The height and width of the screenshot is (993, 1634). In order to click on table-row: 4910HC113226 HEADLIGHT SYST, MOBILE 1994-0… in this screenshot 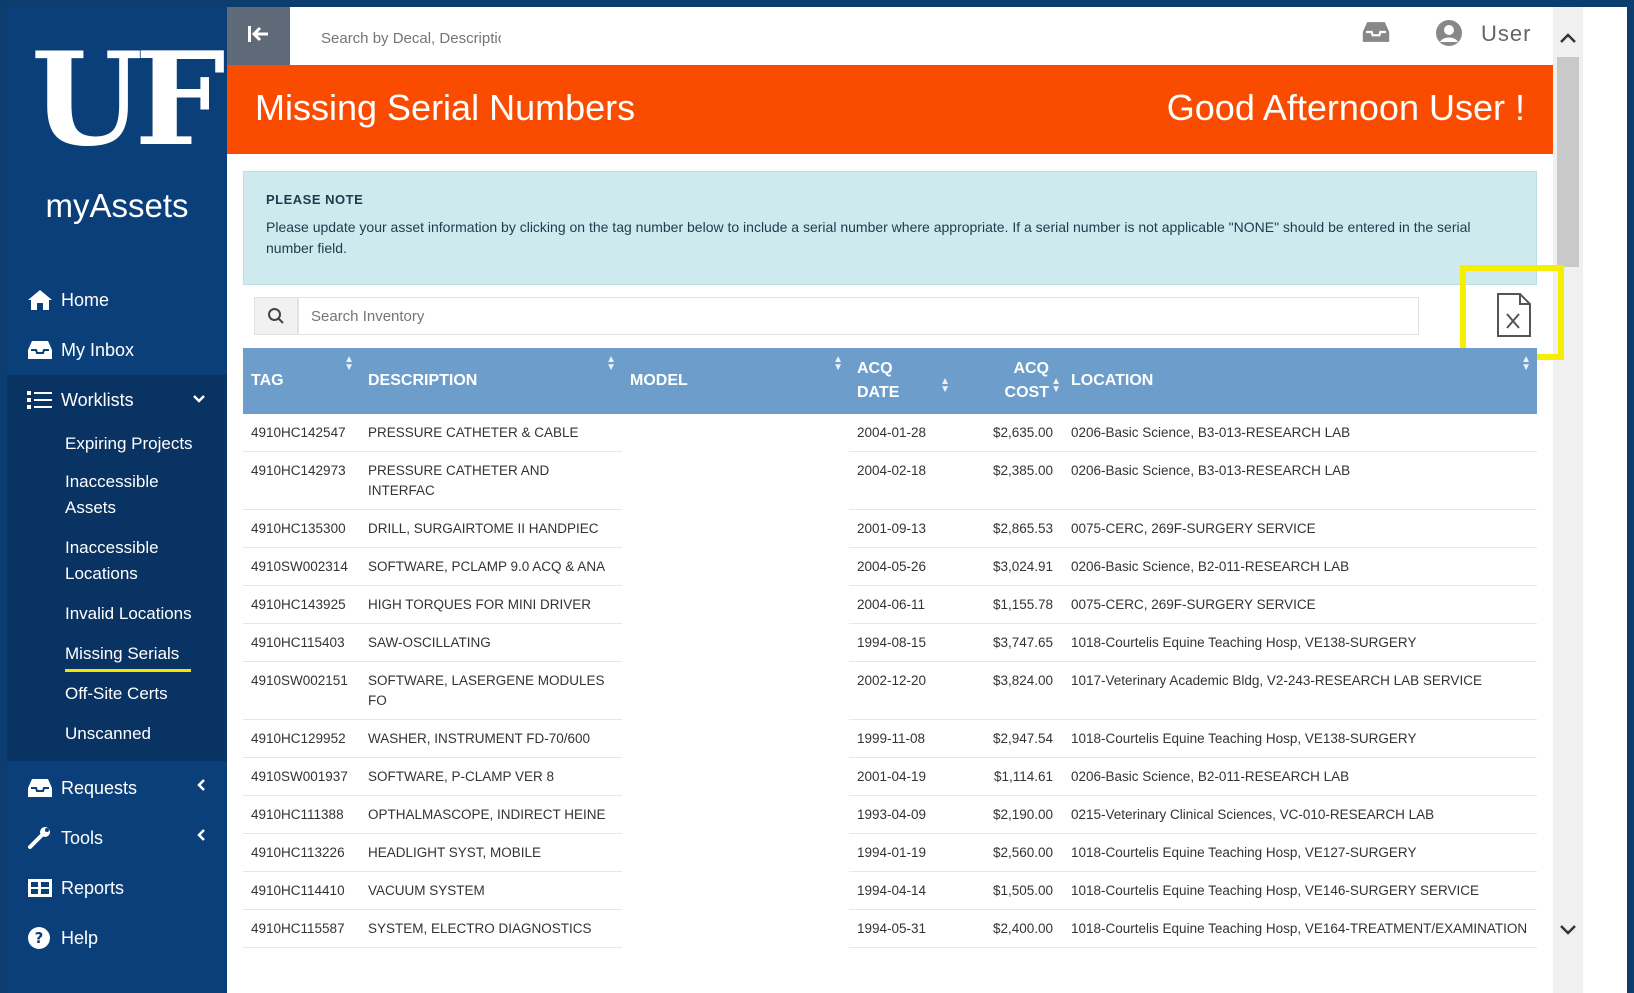, I will do `click(890, 852)`.